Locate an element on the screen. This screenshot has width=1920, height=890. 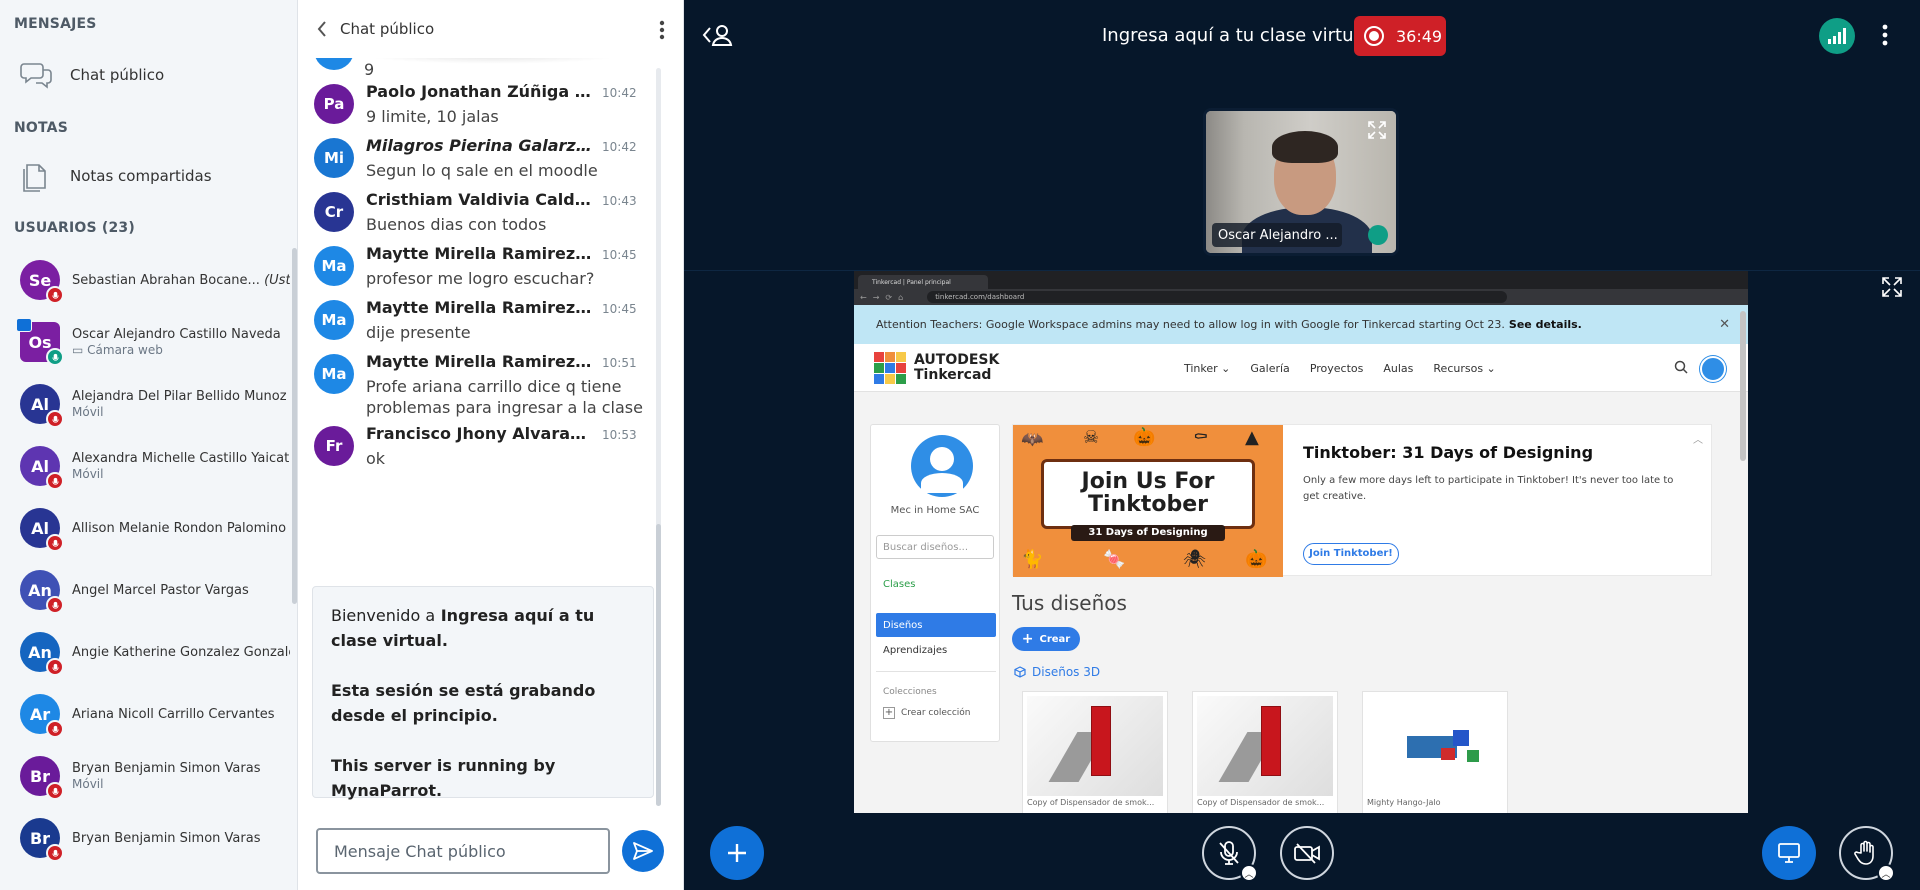
user-device-text: Cámara web is located at coordinates (125, 350).